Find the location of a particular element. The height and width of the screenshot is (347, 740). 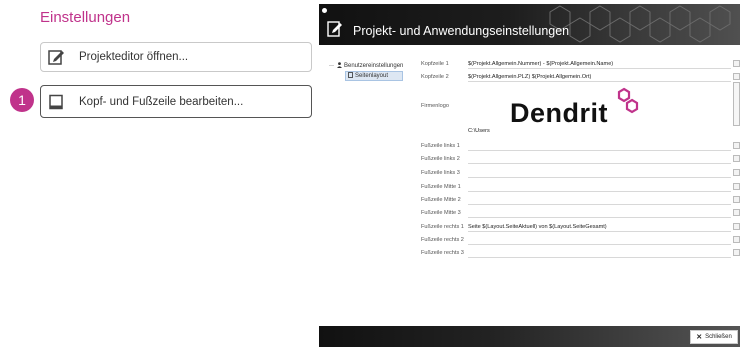

footer-center-3-input is located at coordinates (599, 214).